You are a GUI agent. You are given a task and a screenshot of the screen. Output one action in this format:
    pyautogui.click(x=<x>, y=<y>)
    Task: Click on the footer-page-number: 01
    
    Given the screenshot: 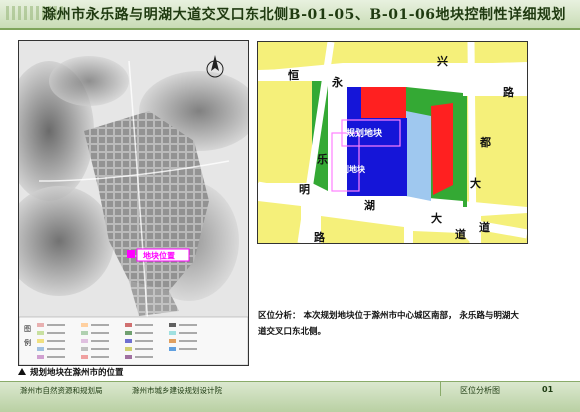 What is the action you would take?
    pyautogui.click(x=548, y=389)
    